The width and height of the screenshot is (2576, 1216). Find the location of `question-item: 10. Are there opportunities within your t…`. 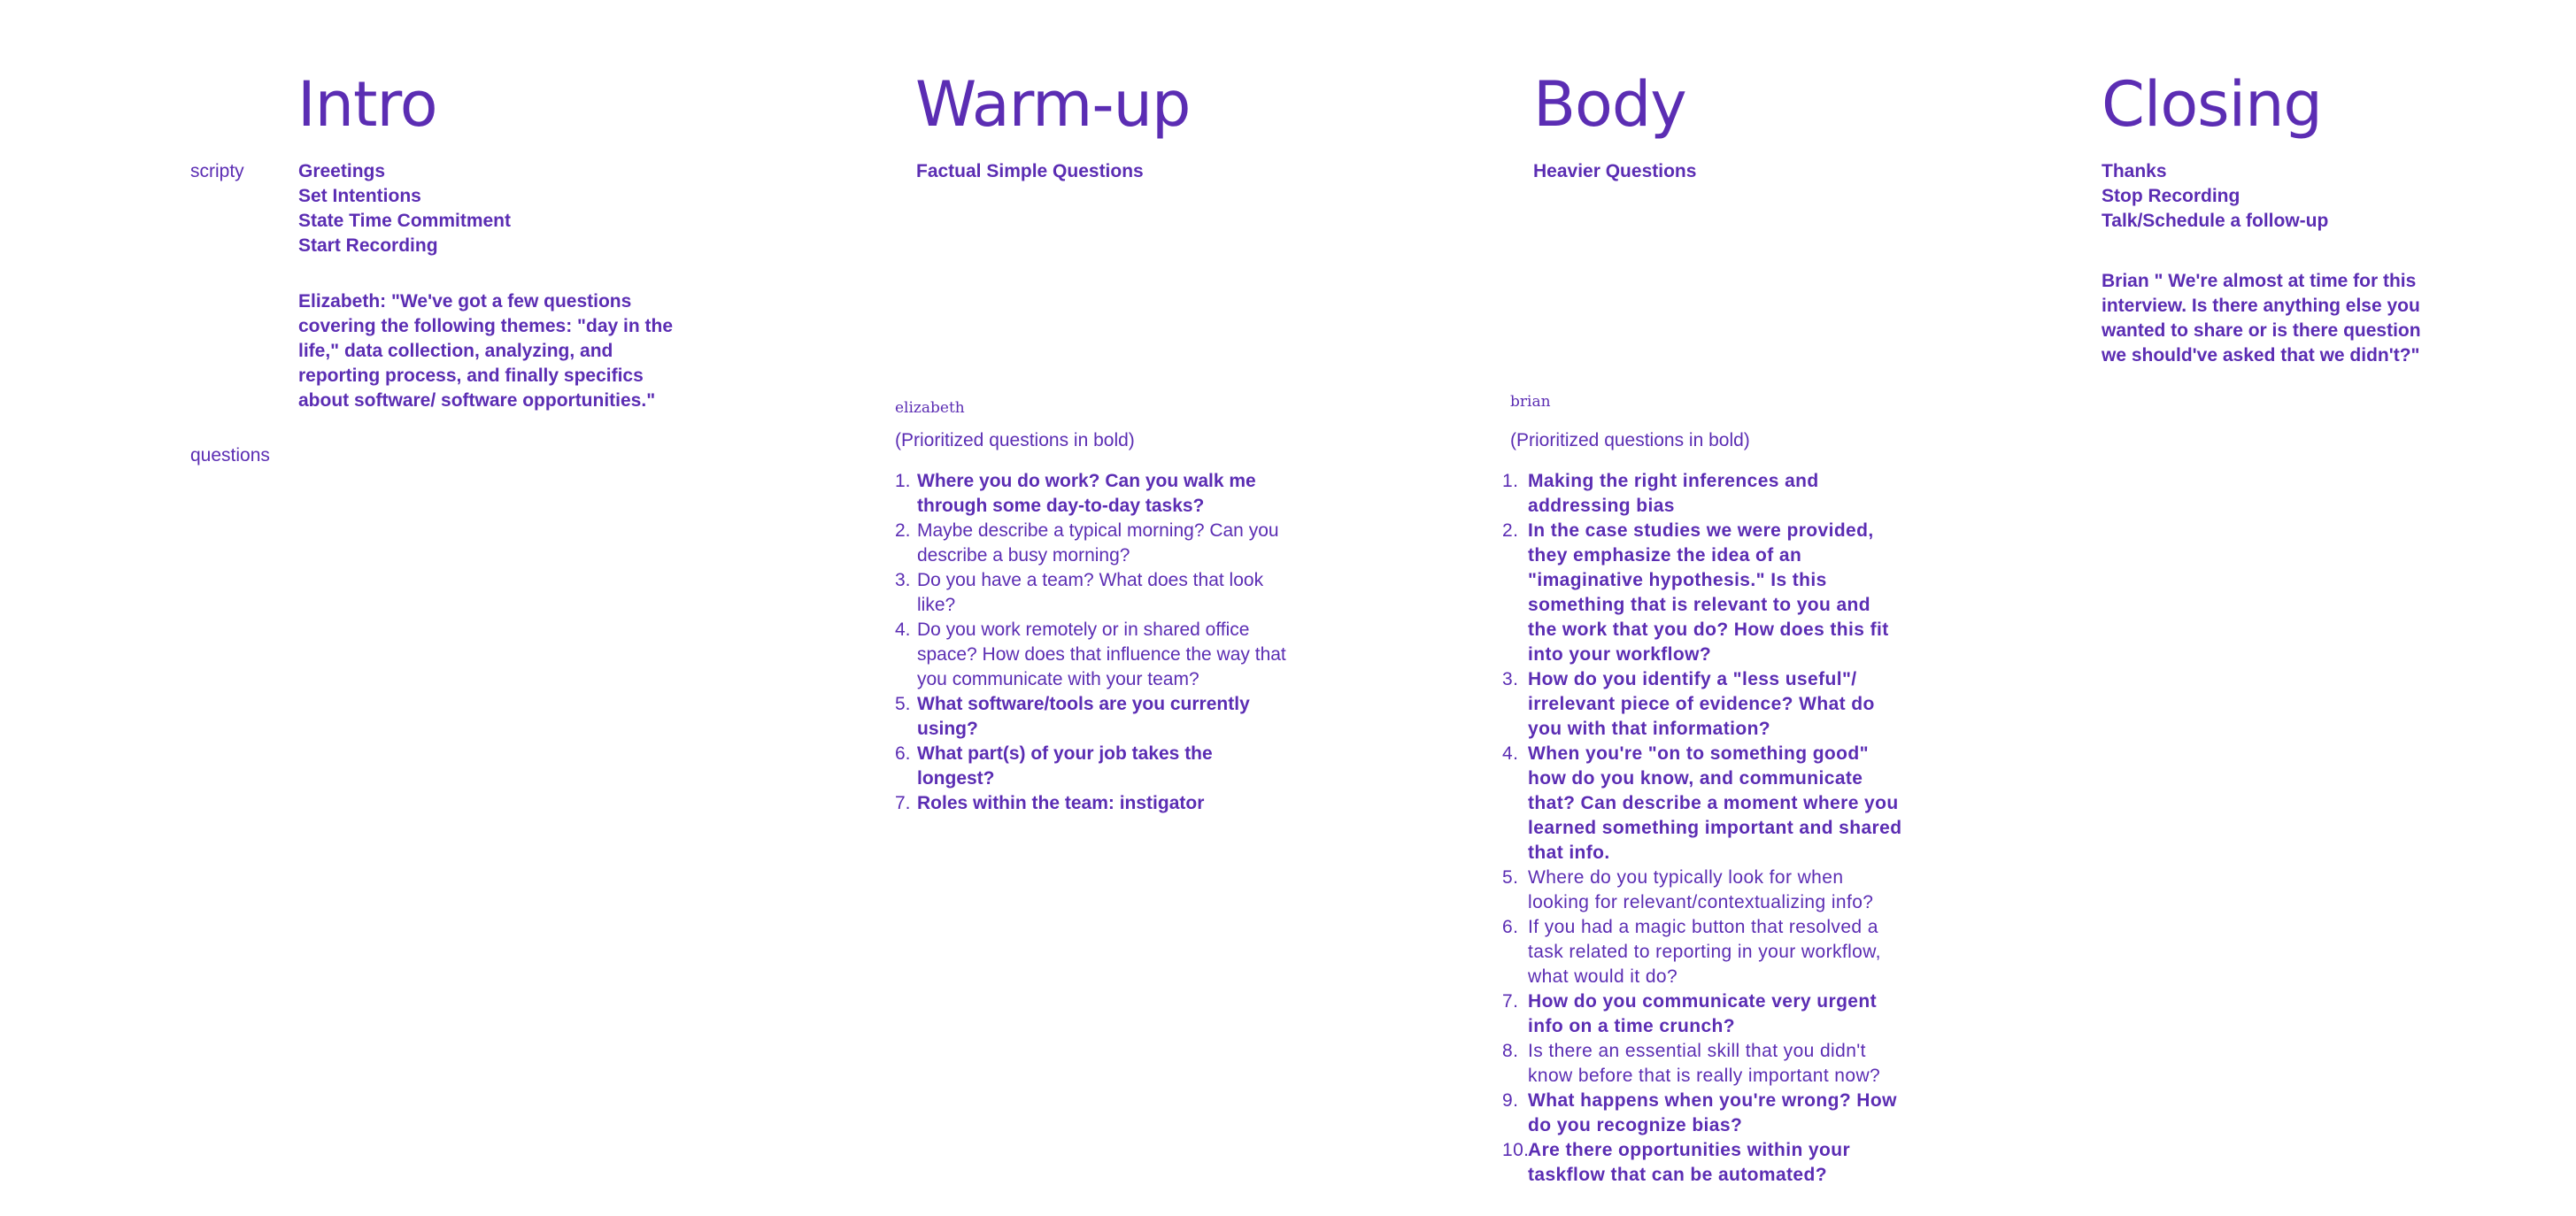

question-item: 10. Are there opportunities within your t… is located at coordinates (1703, 1163).